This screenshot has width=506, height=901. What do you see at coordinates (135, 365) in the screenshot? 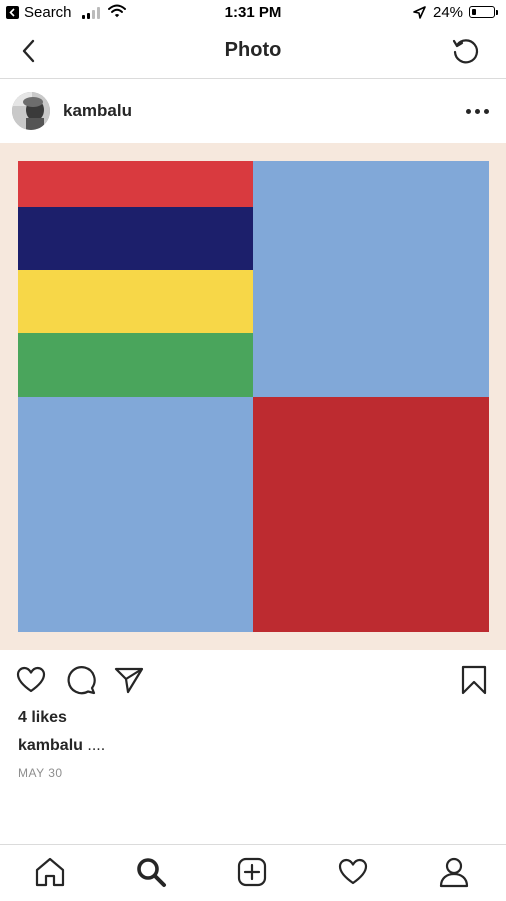
I see `green-stripe` at bounding box center [135, 365].